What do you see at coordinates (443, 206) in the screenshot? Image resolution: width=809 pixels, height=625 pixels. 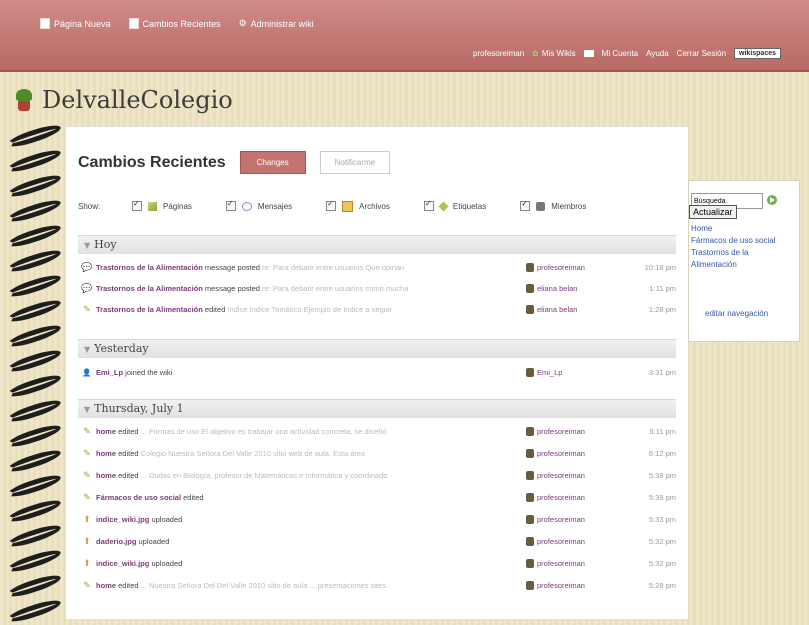 I see `tag-icon` at bounding box center [443, 206].